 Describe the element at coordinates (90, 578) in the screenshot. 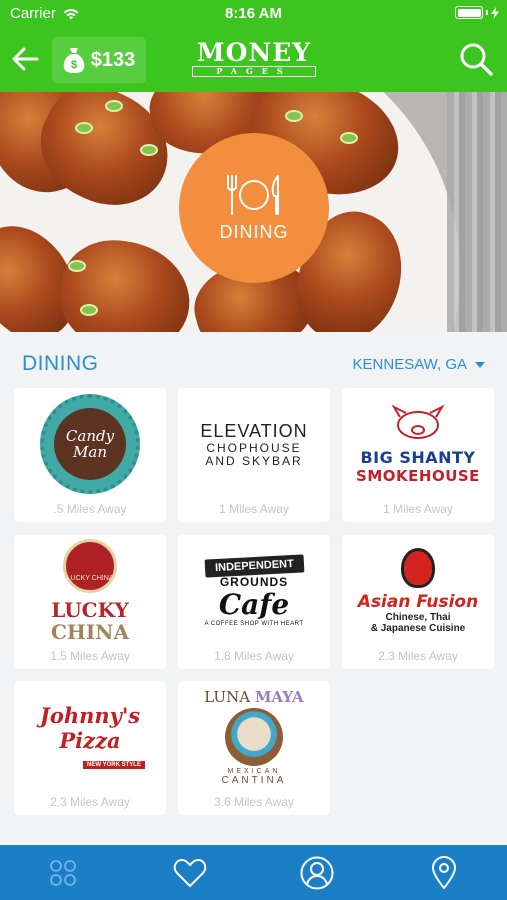

I see `logo-text: LUCKY CHINA` at that location.